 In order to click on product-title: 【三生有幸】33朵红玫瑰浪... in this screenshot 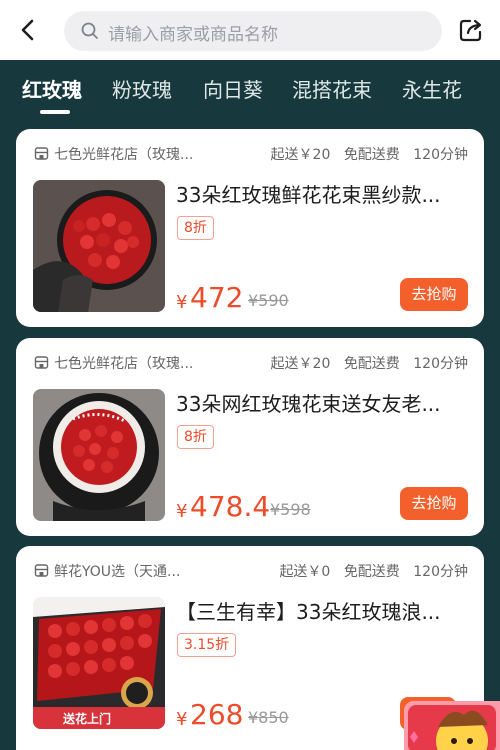, I will do `click(323, 610)`.